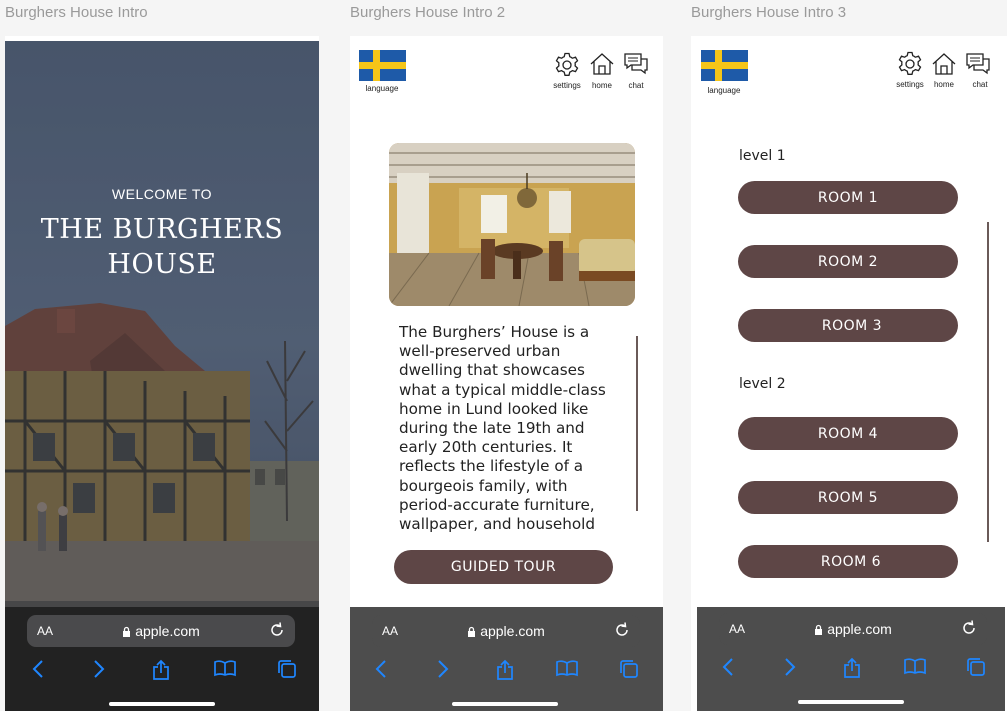 The width and height of the screenshot is (1007, 711). Describe the element at coordinates (848, 433) in the screenshot. I see `room-4-button: ROOM 4` at that location.